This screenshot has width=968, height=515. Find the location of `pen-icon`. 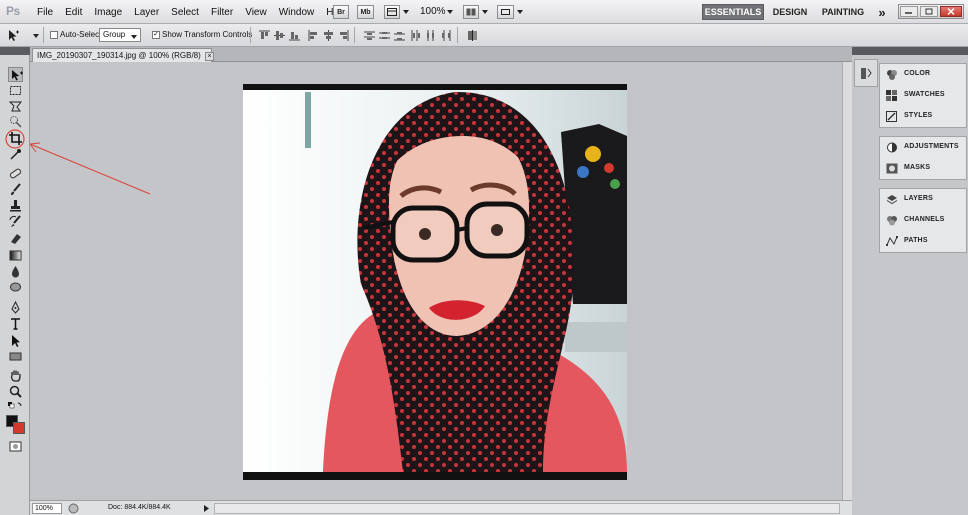

pen-icon is located at coordinates (15, 307).